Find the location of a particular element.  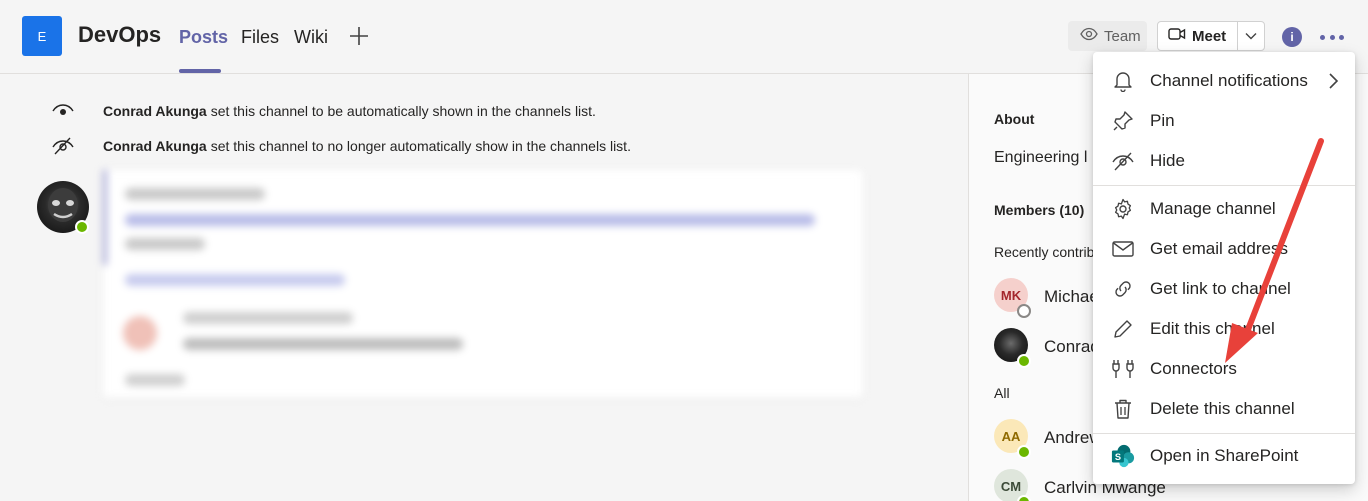

plug-icon is located at coordinates (1123, 369).